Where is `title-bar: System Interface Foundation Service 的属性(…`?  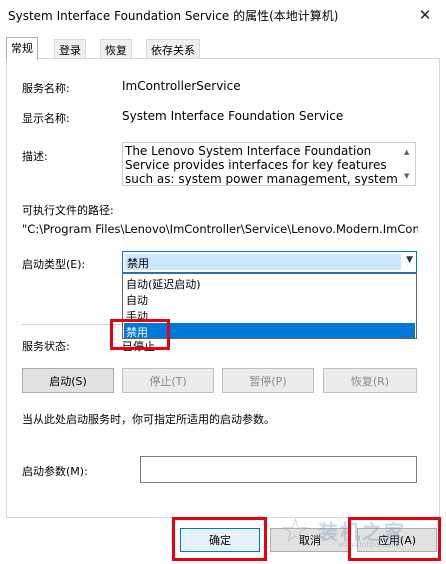
title-bar: System Interface Foundation Service 的属性(… is located at coordinates (223, 15).